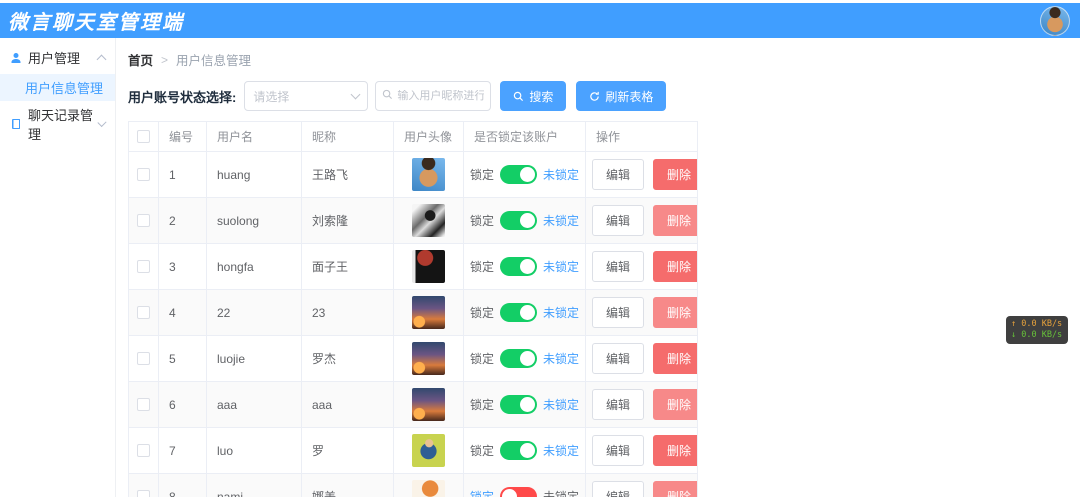 The height and width of the screenshot is (497, 1080). What do you see at coordinates (58, 267) in the screenshot?
I see `sidebar: 用户管理 用户信息管理 聊天记录管理` at bounding box center [58, 267].